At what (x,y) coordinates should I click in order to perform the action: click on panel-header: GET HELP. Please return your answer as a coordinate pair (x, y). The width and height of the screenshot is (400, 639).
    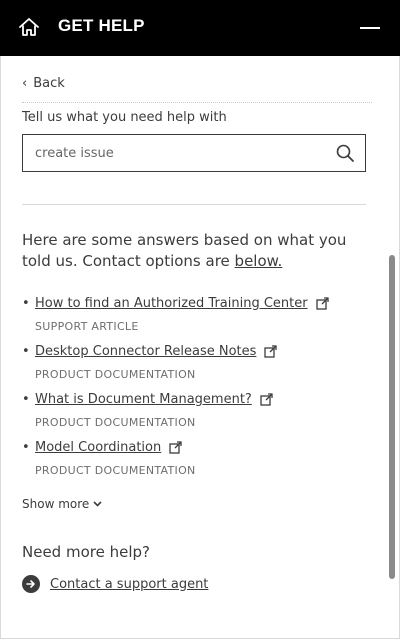
    Looking at the image, I should click on (200, 28).